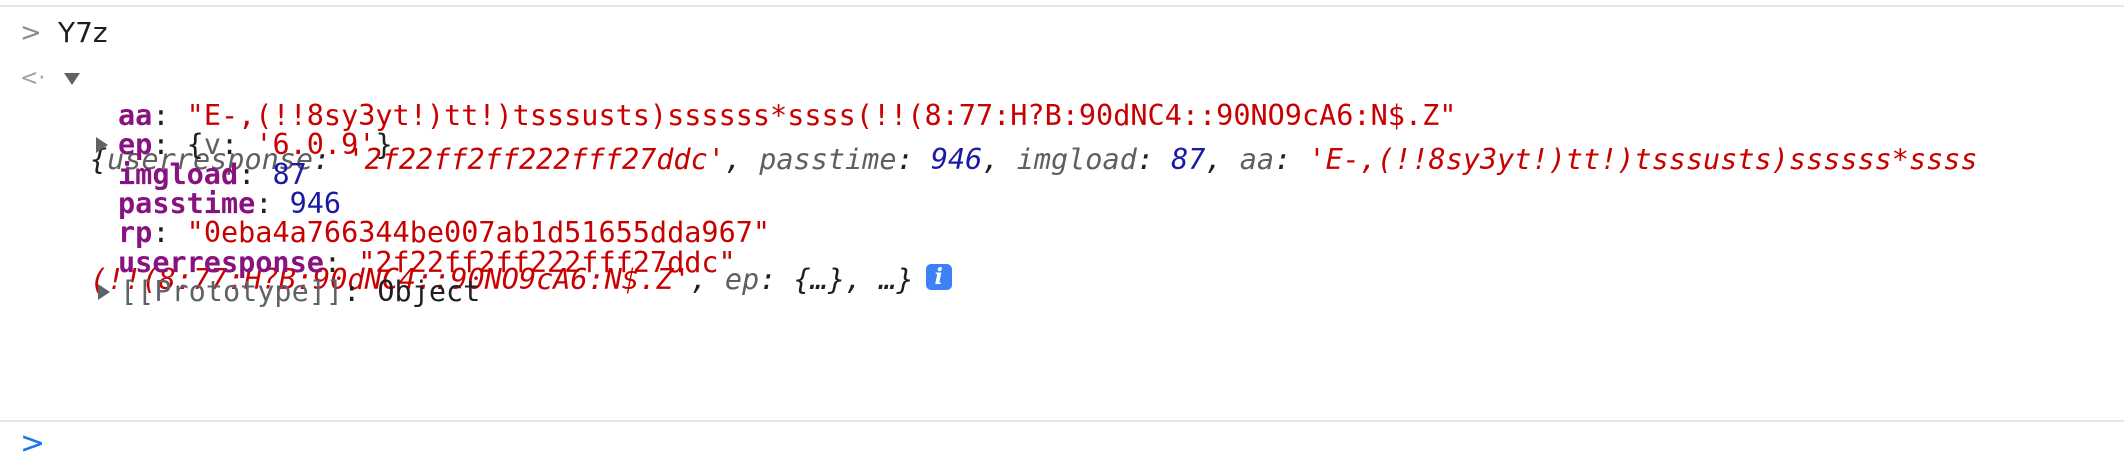  What do you see at coordinates (72, 79) in the screenshot?
I see `collapse-object-toggle-icon` at bounding box center [72, 79].